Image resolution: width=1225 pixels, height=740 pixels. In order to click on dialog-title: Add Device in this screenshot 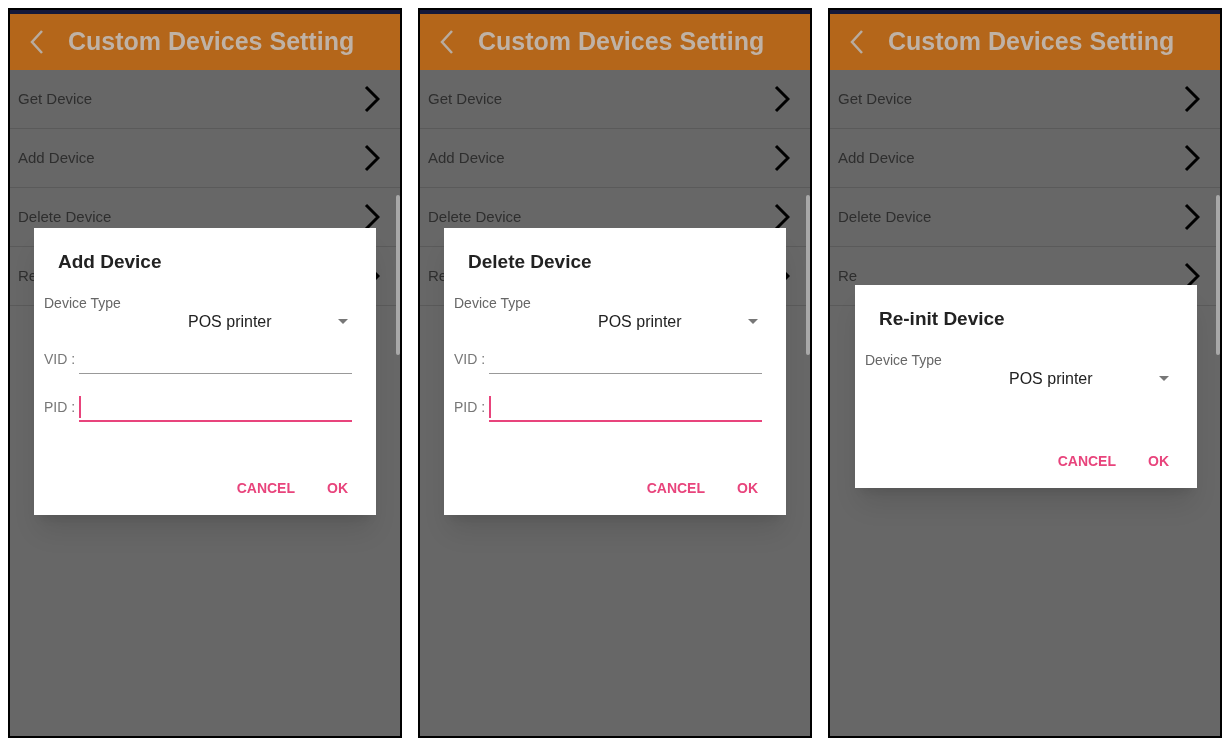, I will do `click(110, 262)`.